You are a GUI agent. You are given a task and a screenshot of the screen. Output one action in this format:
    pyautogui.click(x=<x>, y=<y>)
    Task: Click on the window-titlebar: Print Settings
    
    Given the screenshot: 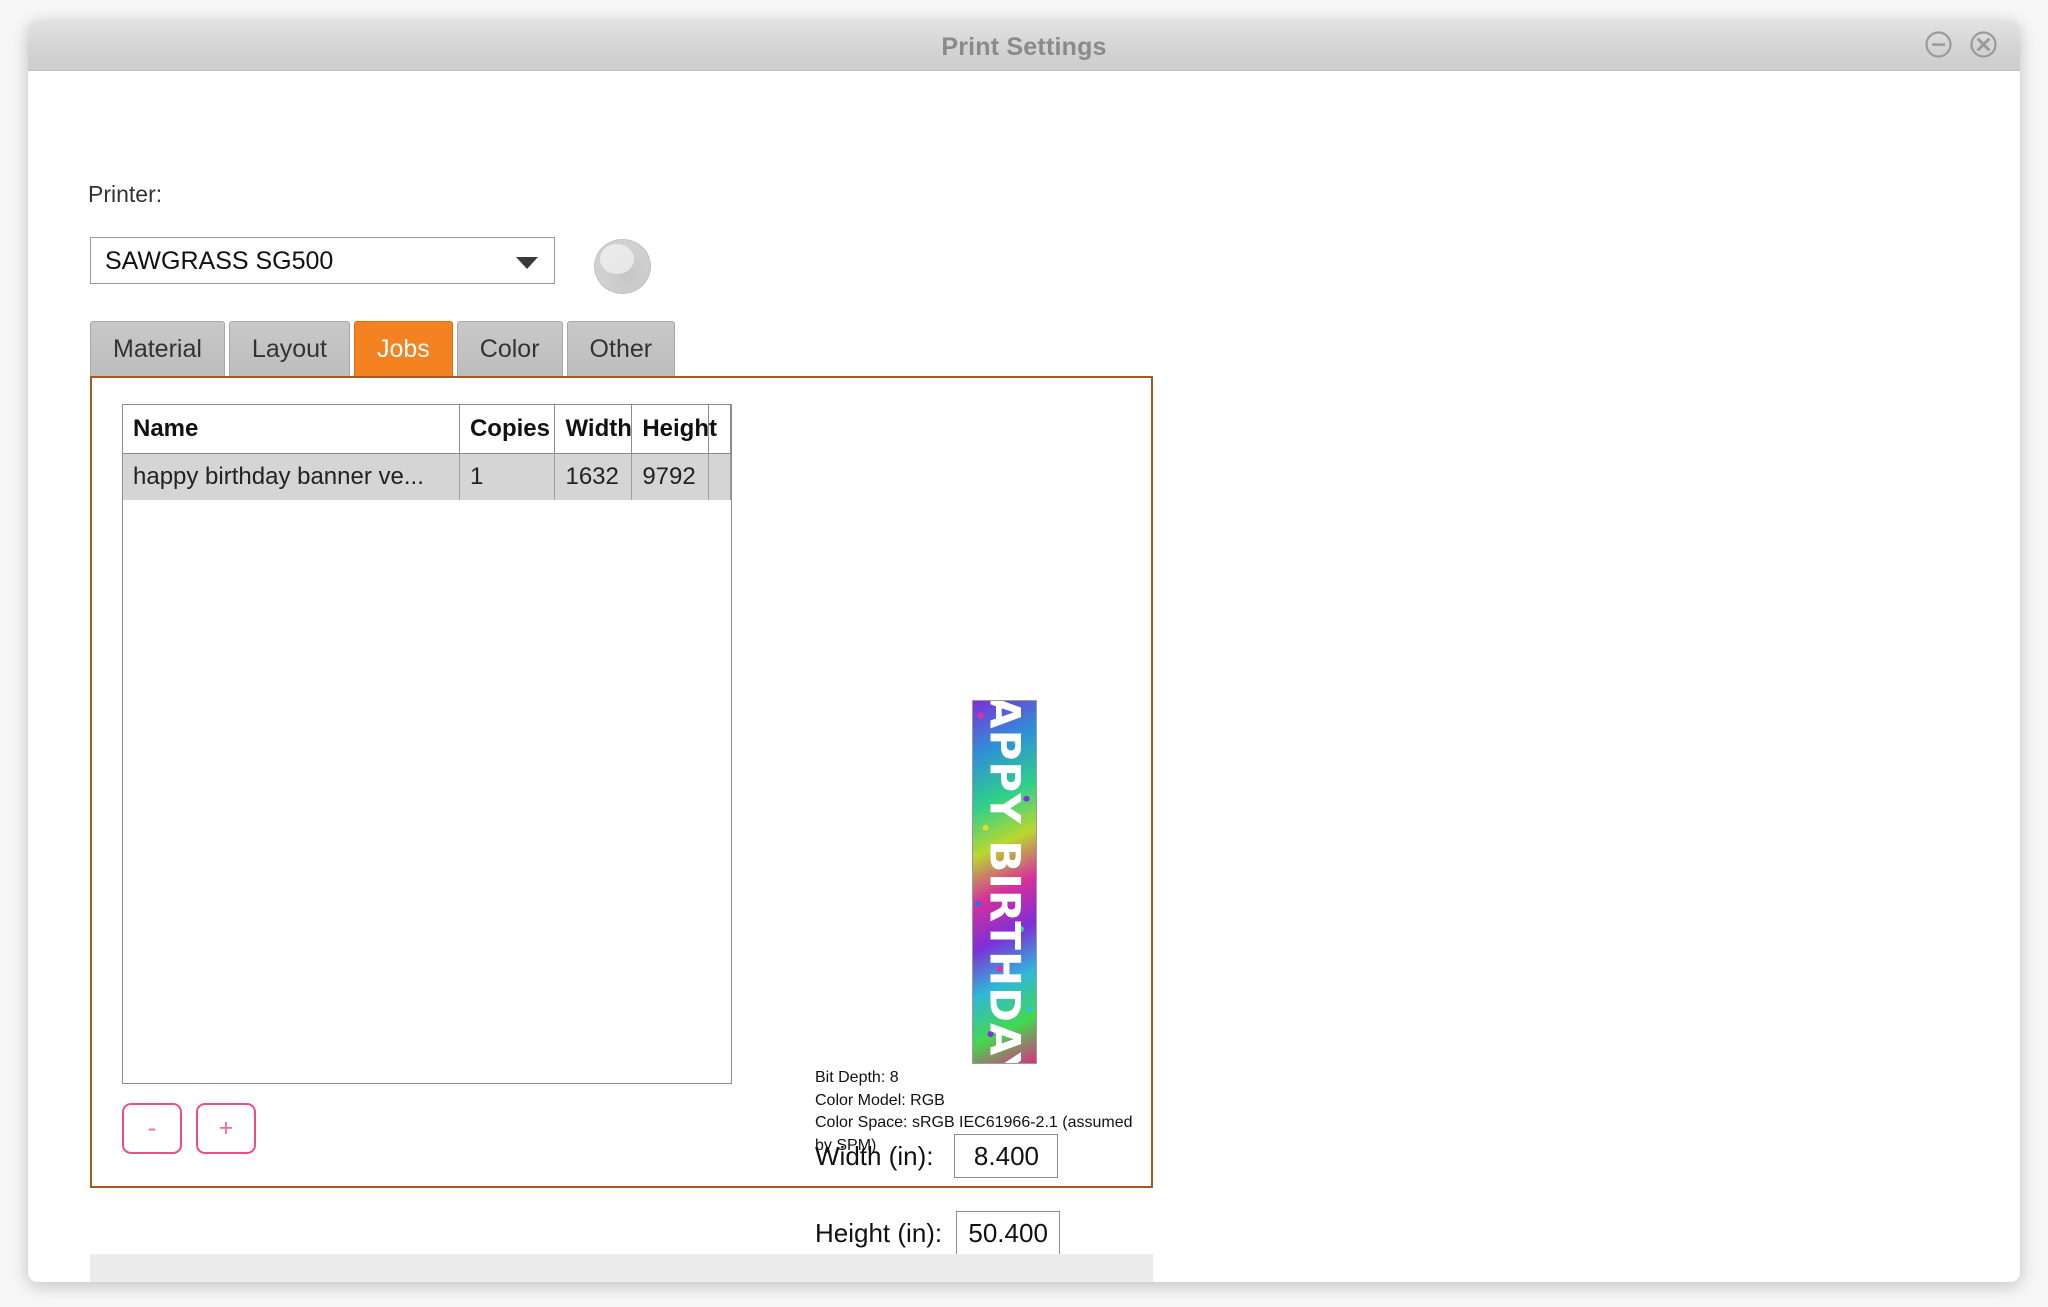 What is the action you would take?
    pyautogui.click(x=1024, y=45)
    